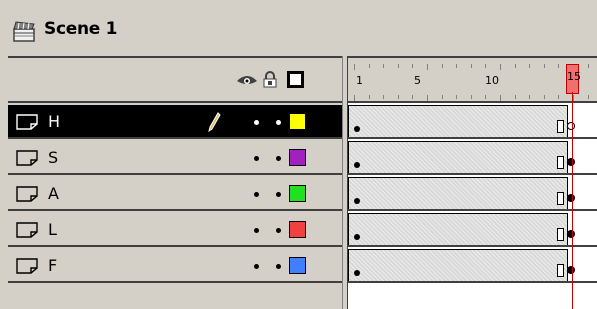  Describe the element at coordinates (270, 79) in the screenshot. I see `lock-icon` at that location.